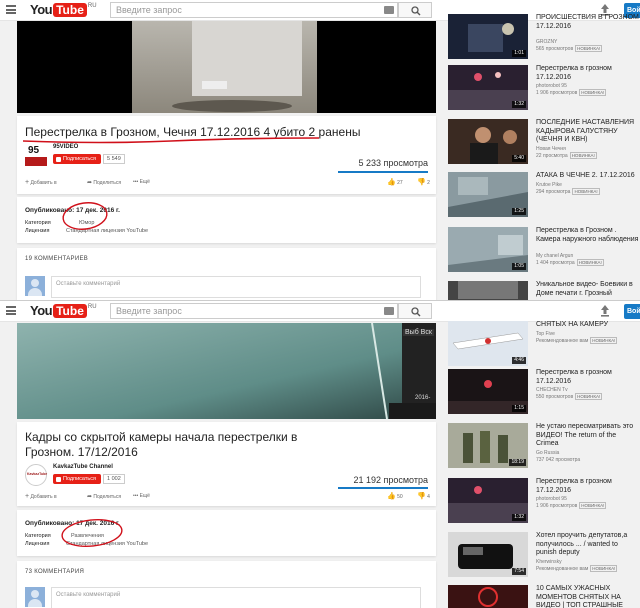 Image resolution: width=640 pixels, height=608 pixels. What do you see at coordinates (632, 311) in the screenshot?
I see `signin-button: Войт` at bounding box center [632, 311].